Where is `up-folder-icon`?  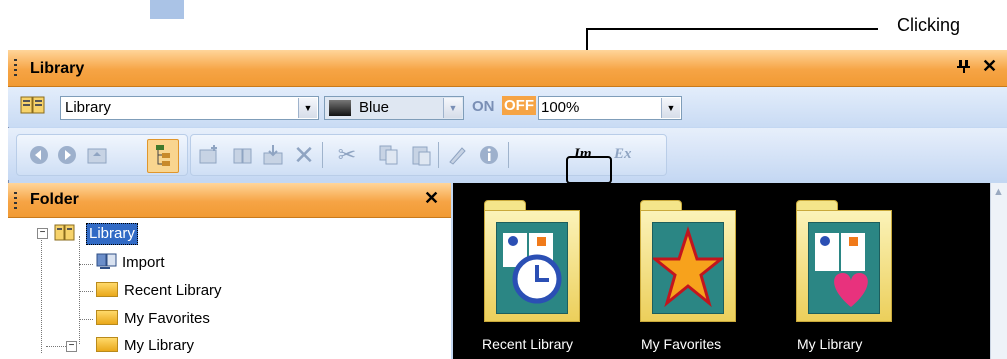 up-folder-icon is located at coordinates (97, 155).